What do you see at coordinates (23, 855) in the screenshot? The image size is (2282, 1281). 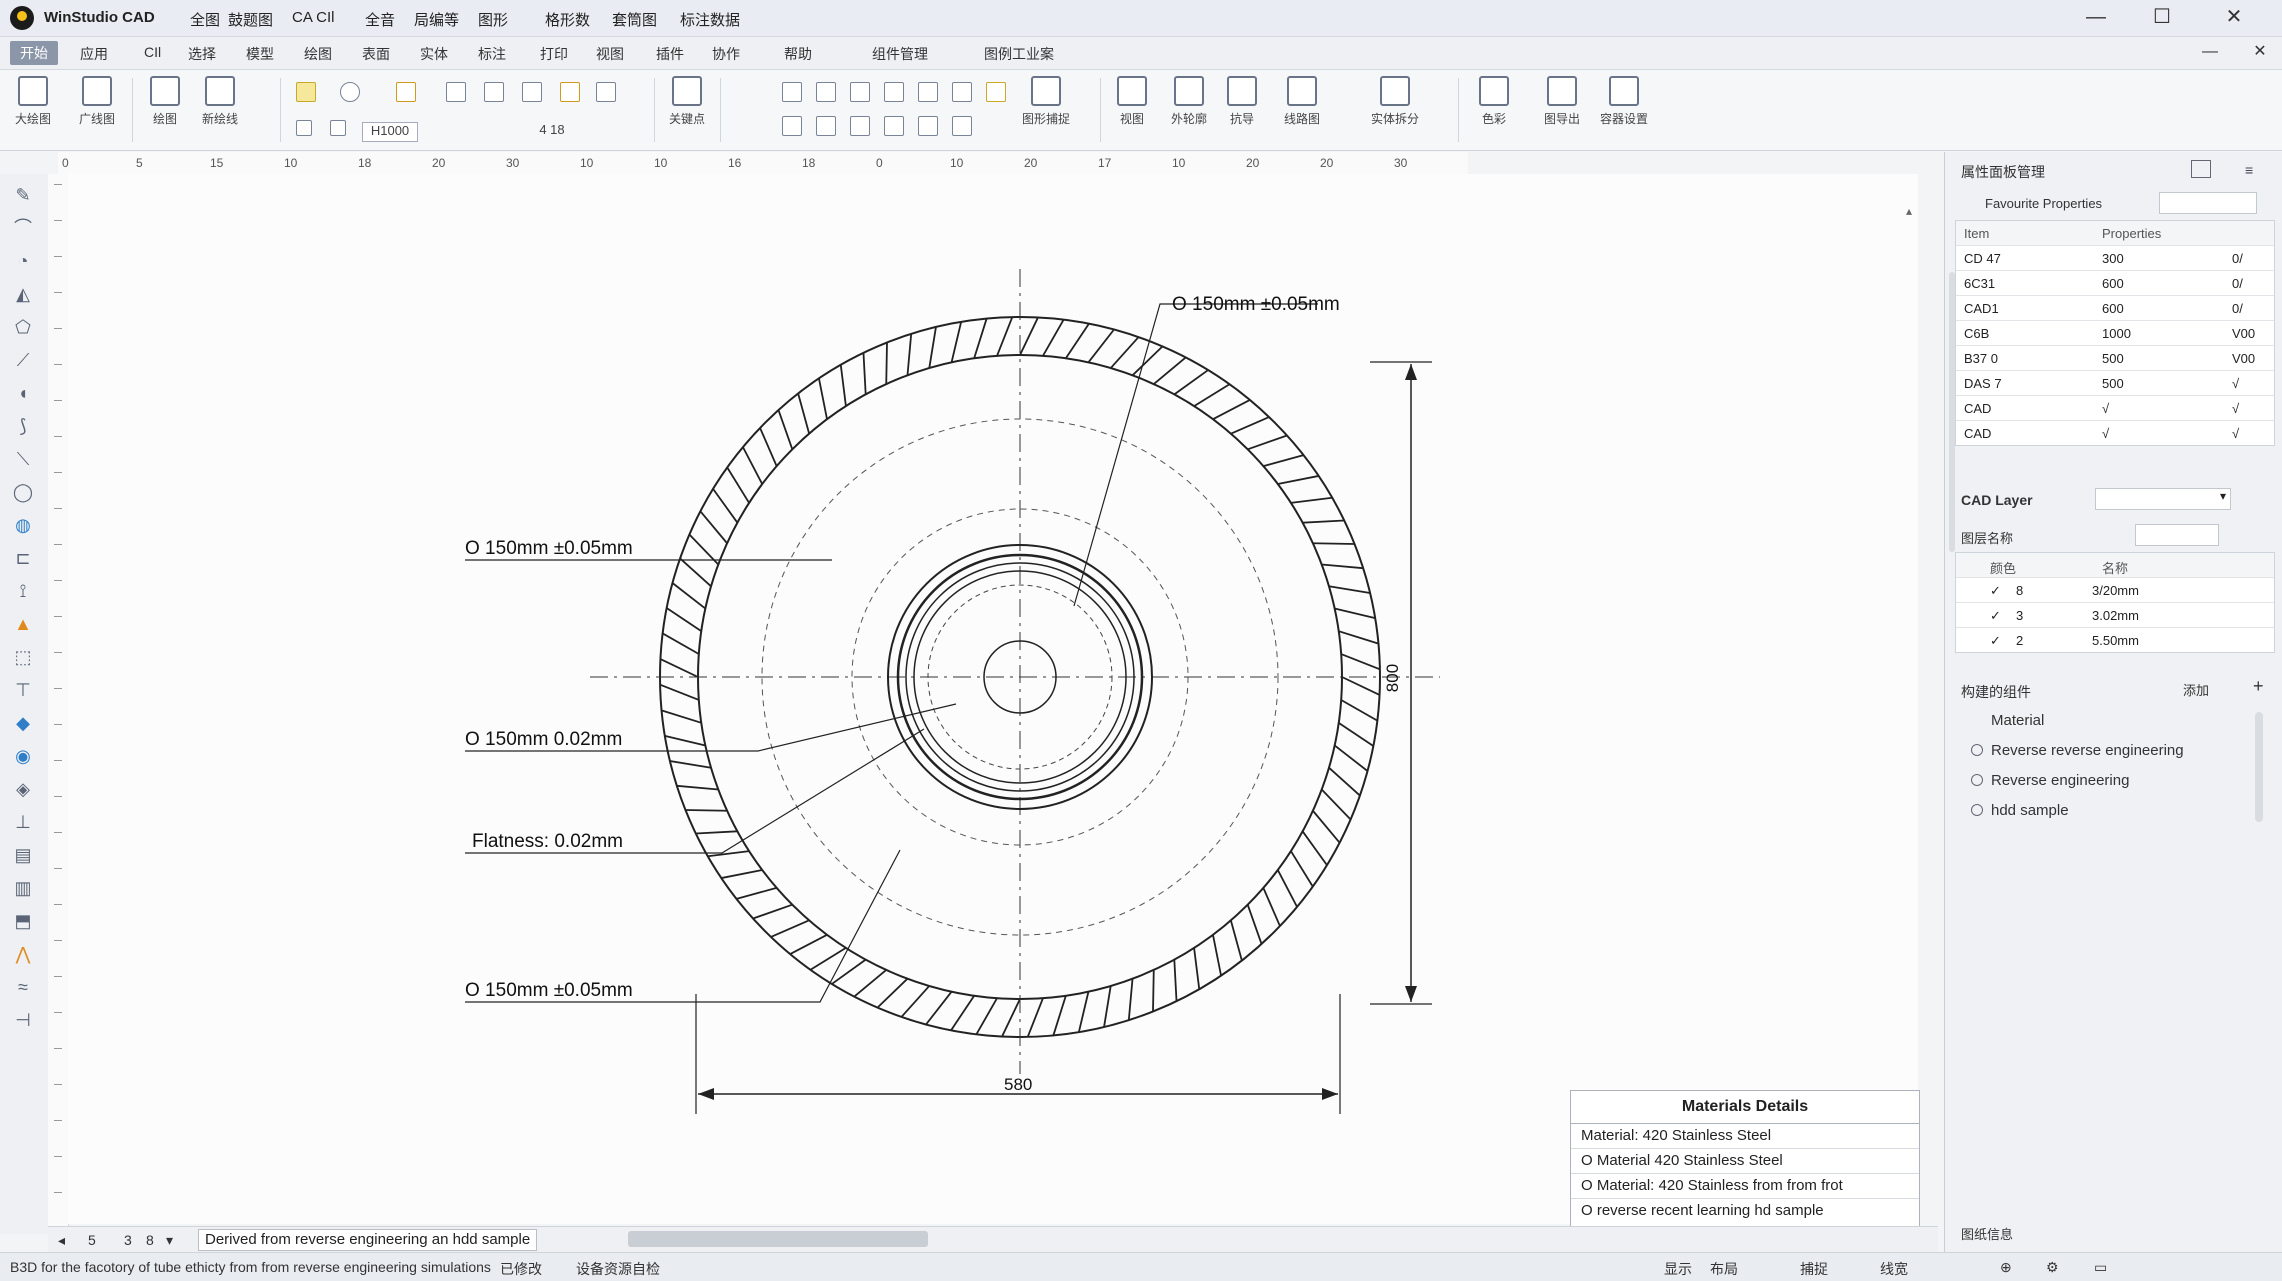 I see `stack-icon: ▤` at bounding box center [23, 855].